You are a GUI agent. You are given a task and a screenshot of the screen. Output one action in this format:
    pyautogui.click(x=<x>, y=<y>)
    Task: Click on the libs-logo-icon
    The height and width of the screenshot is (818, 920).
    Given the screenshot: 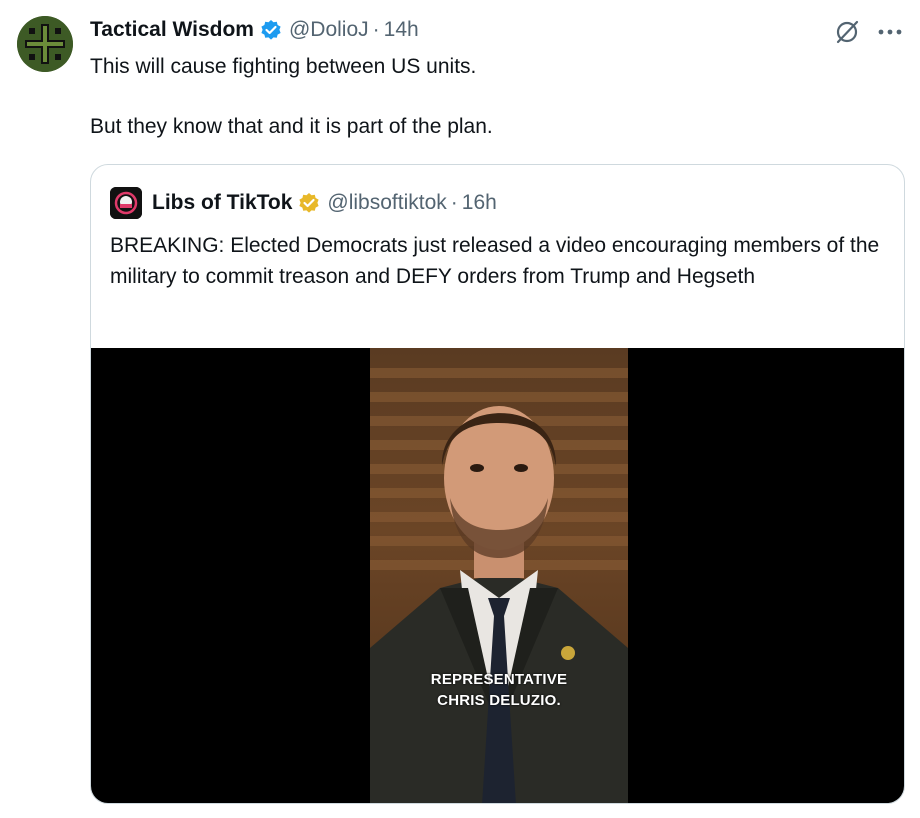 What is the action you would take?
    pyautogui.click(x=126, y=203)
    